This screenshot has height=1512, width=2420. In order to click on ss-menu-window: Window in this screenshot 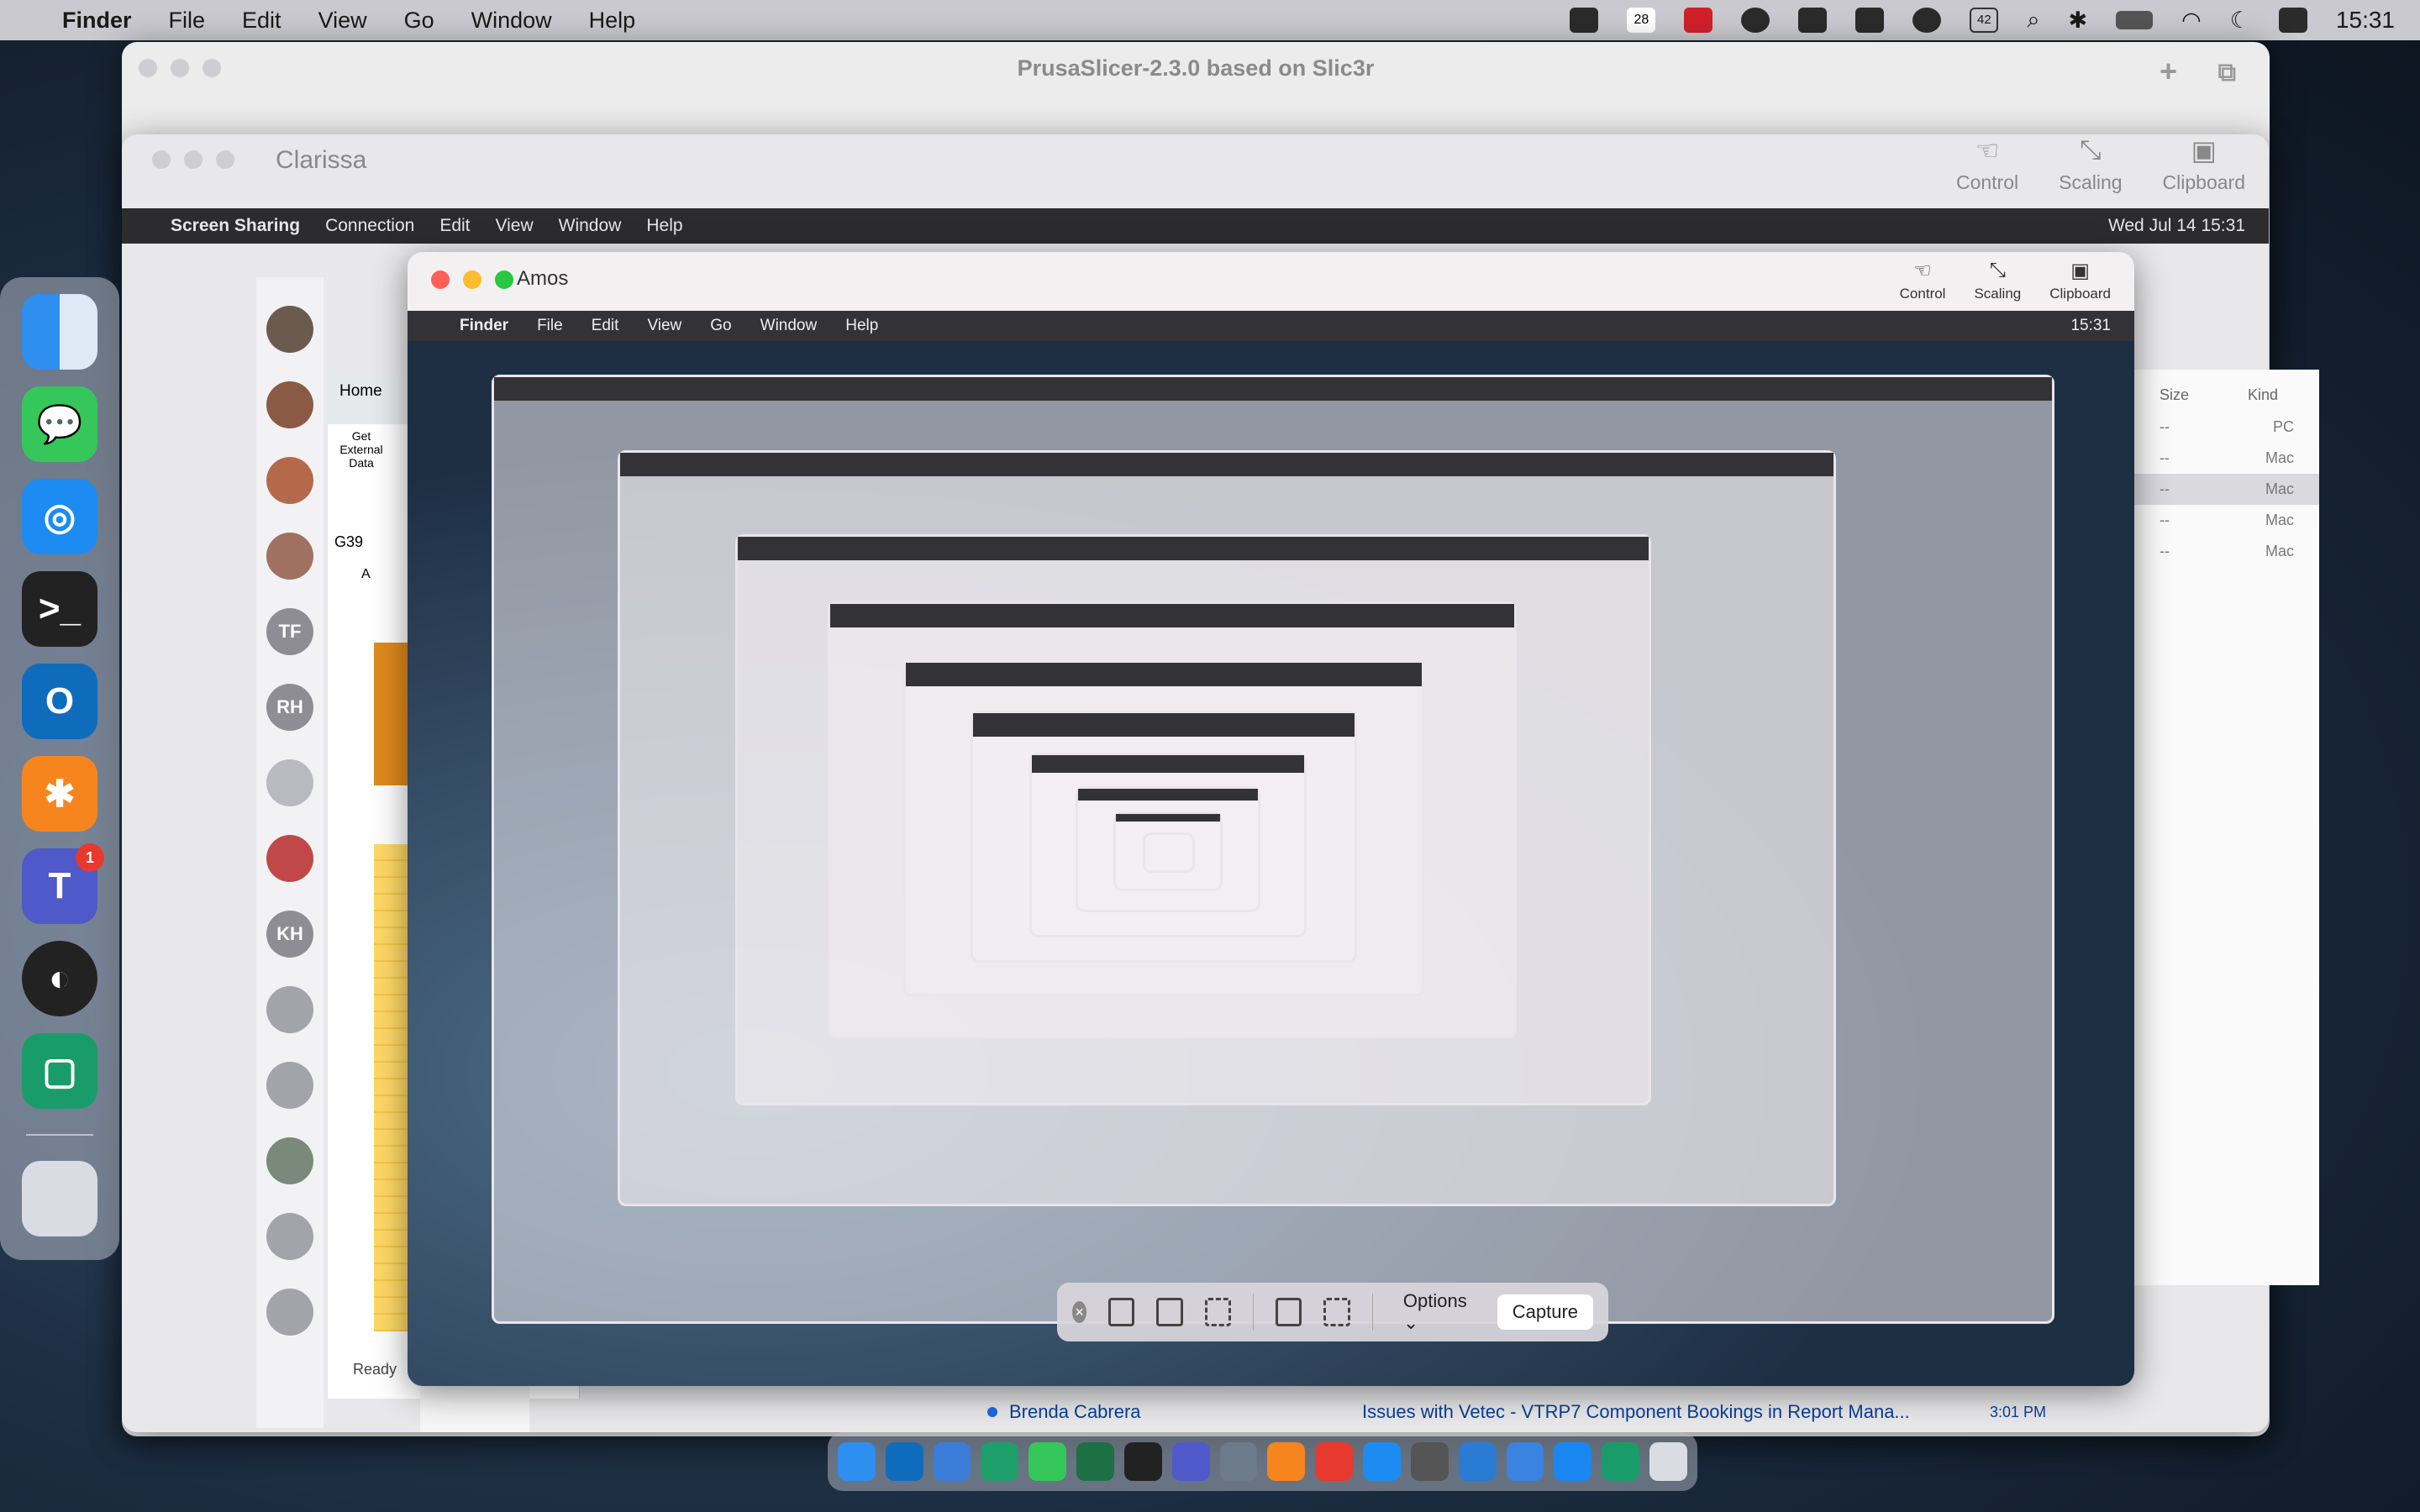, I will do `click(590, 226)`.